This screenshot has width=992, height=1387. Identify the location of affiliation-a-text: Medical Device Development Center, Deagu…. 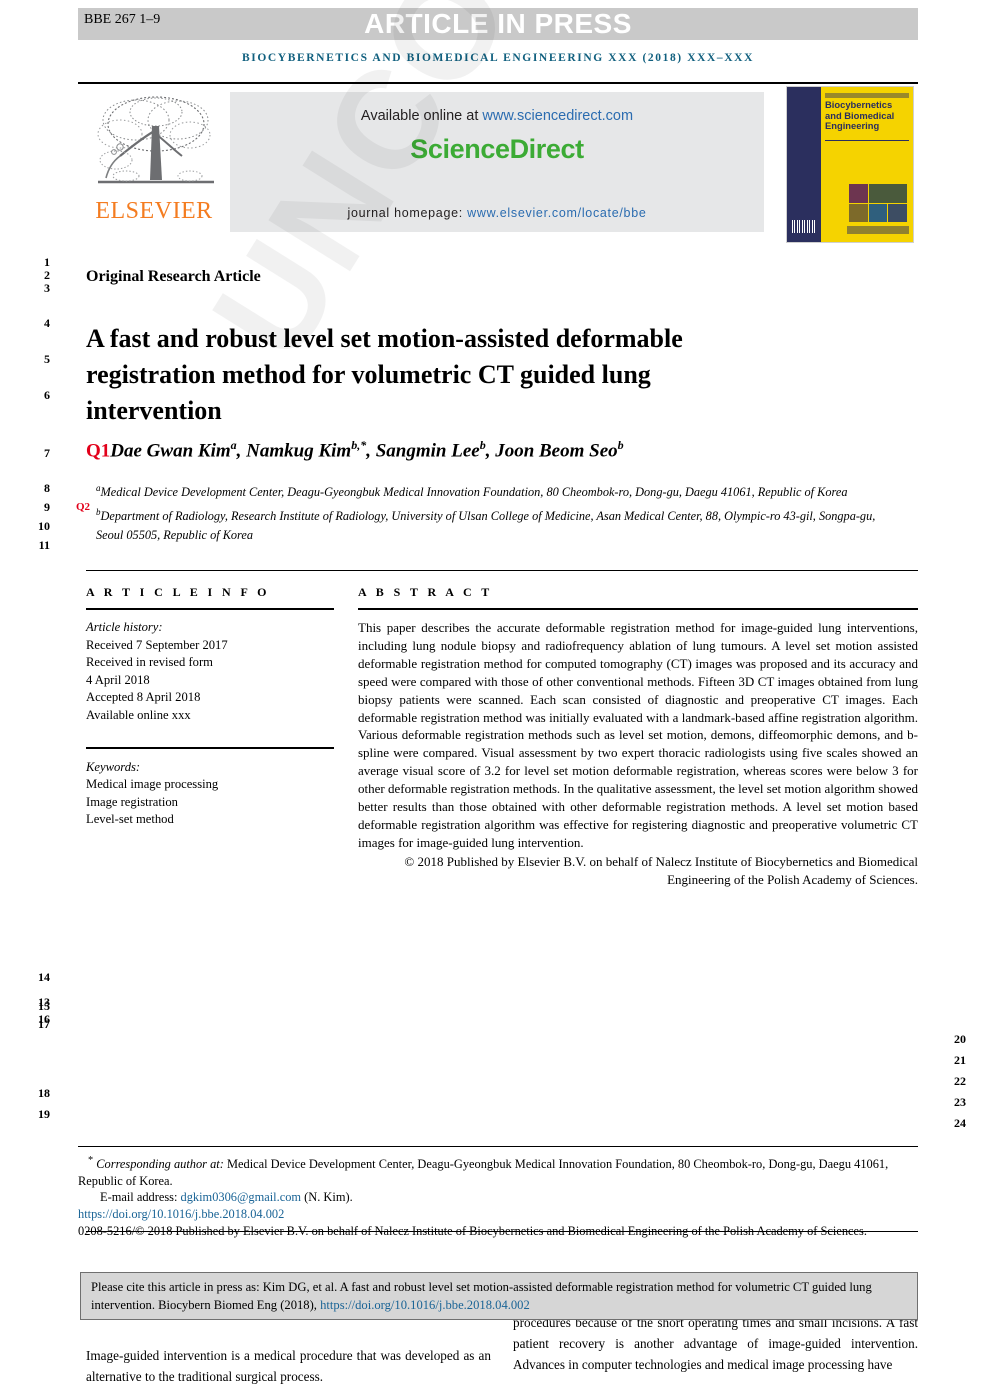
(474, 492).